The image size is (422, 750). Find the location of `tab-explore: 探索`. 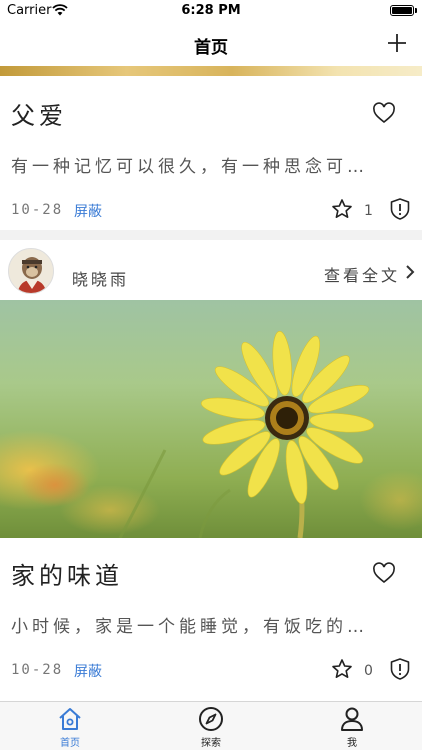

tab-explore: 探索 is located at coordinates (211, 726).